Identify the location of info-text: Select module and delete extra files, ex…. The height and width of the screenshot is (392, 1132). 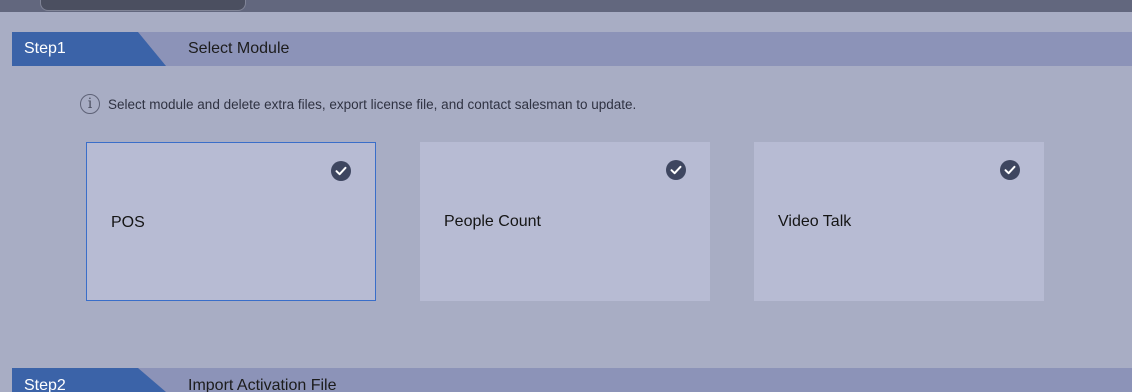
(372, 104).